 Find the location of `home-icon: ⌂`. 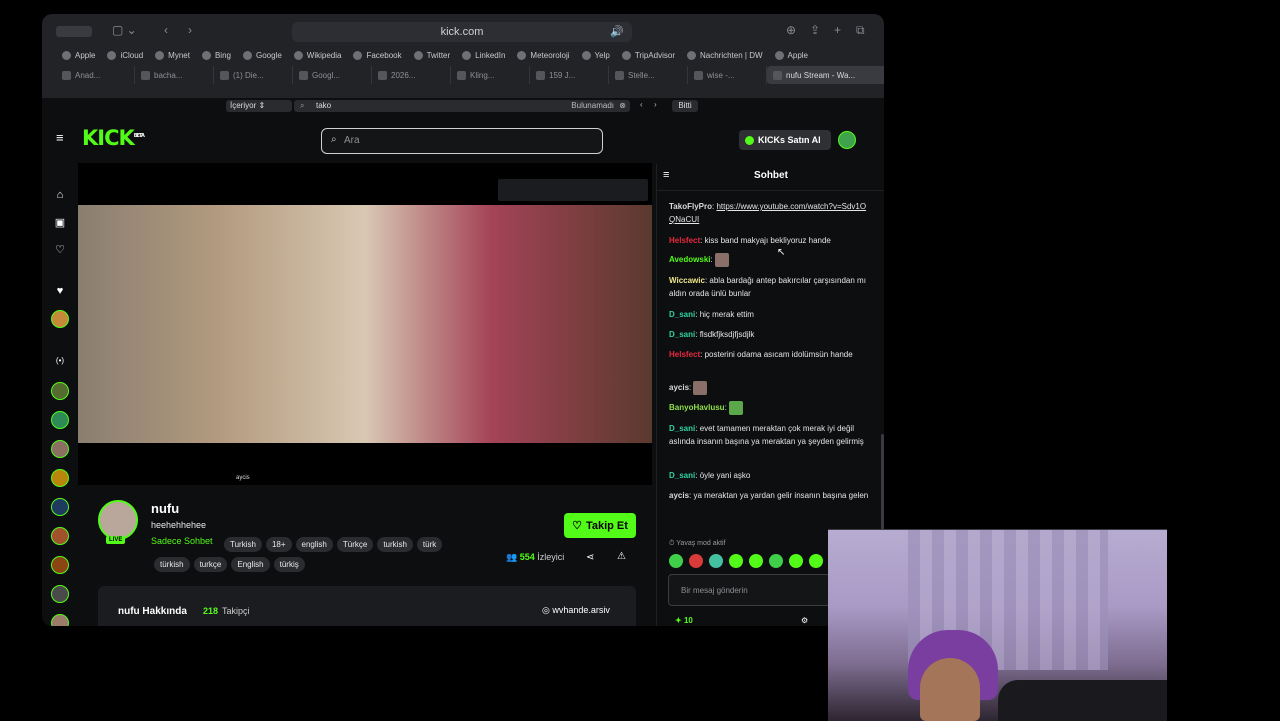

home-icon: ⌂ is located at coordinates (60, 195).